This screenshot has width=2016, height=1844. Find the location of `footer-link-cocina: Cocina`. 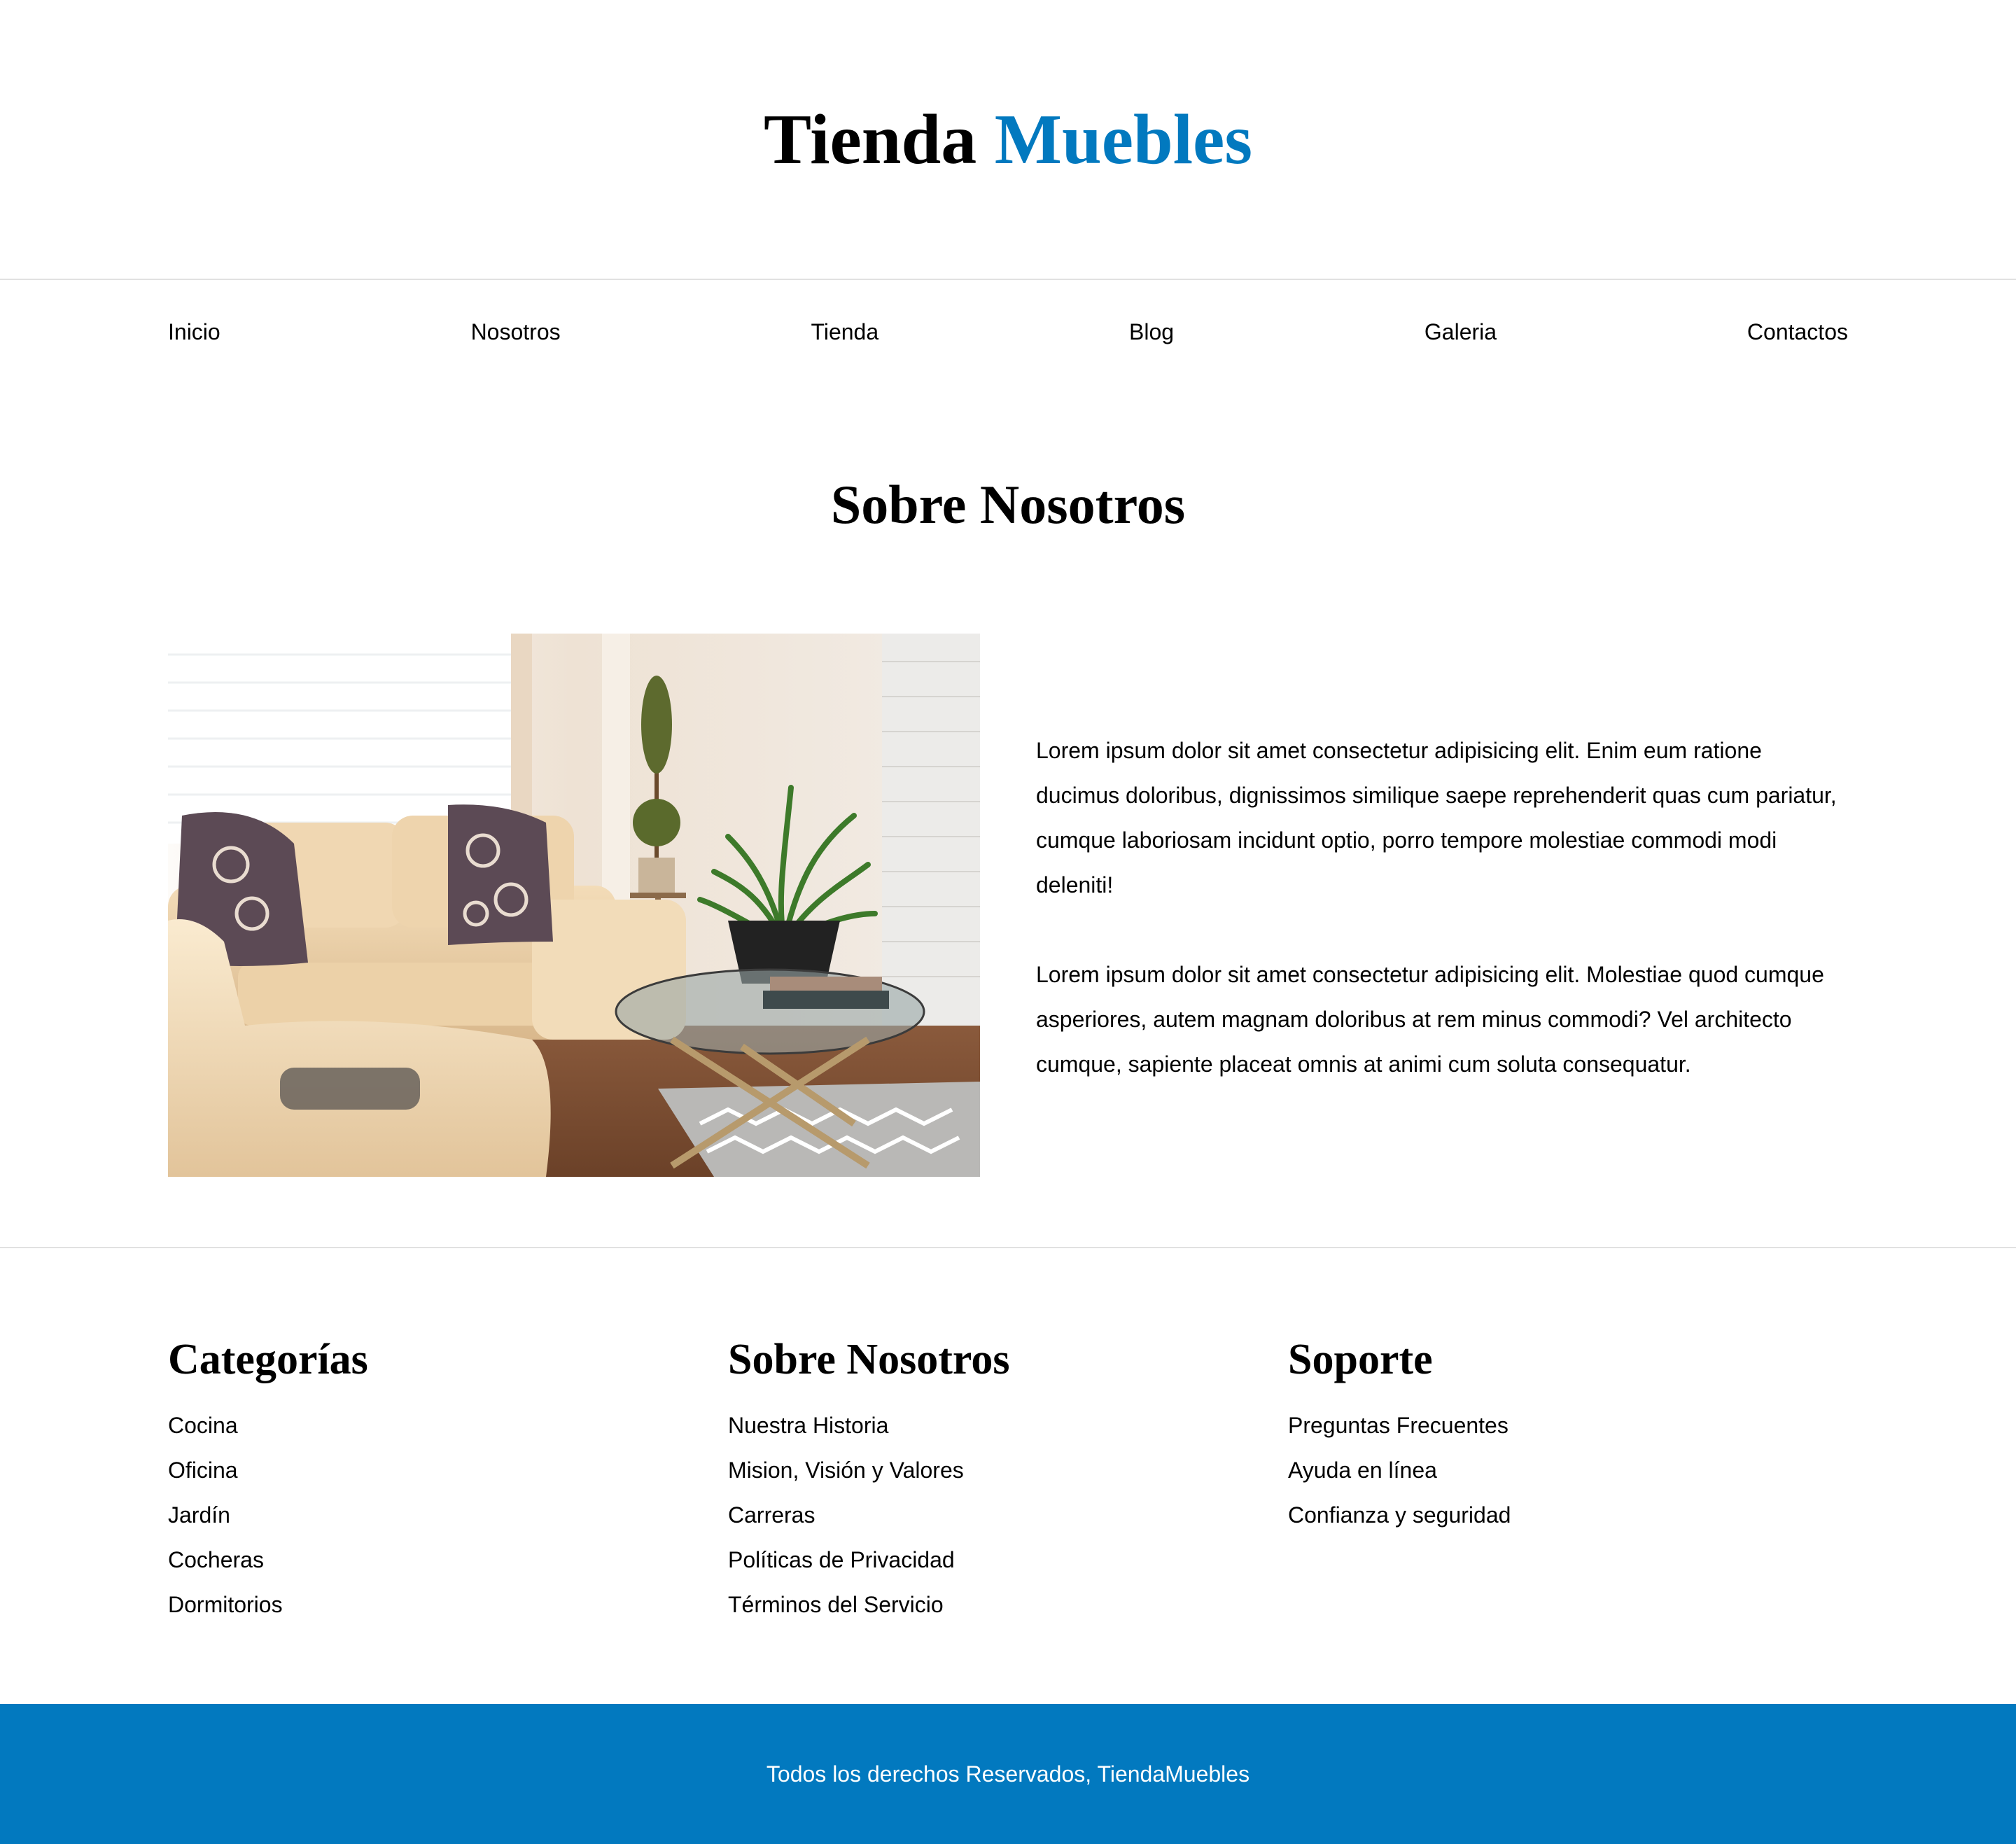

footer-link-cocina: Cocina is located at coordinates (203, 1425).